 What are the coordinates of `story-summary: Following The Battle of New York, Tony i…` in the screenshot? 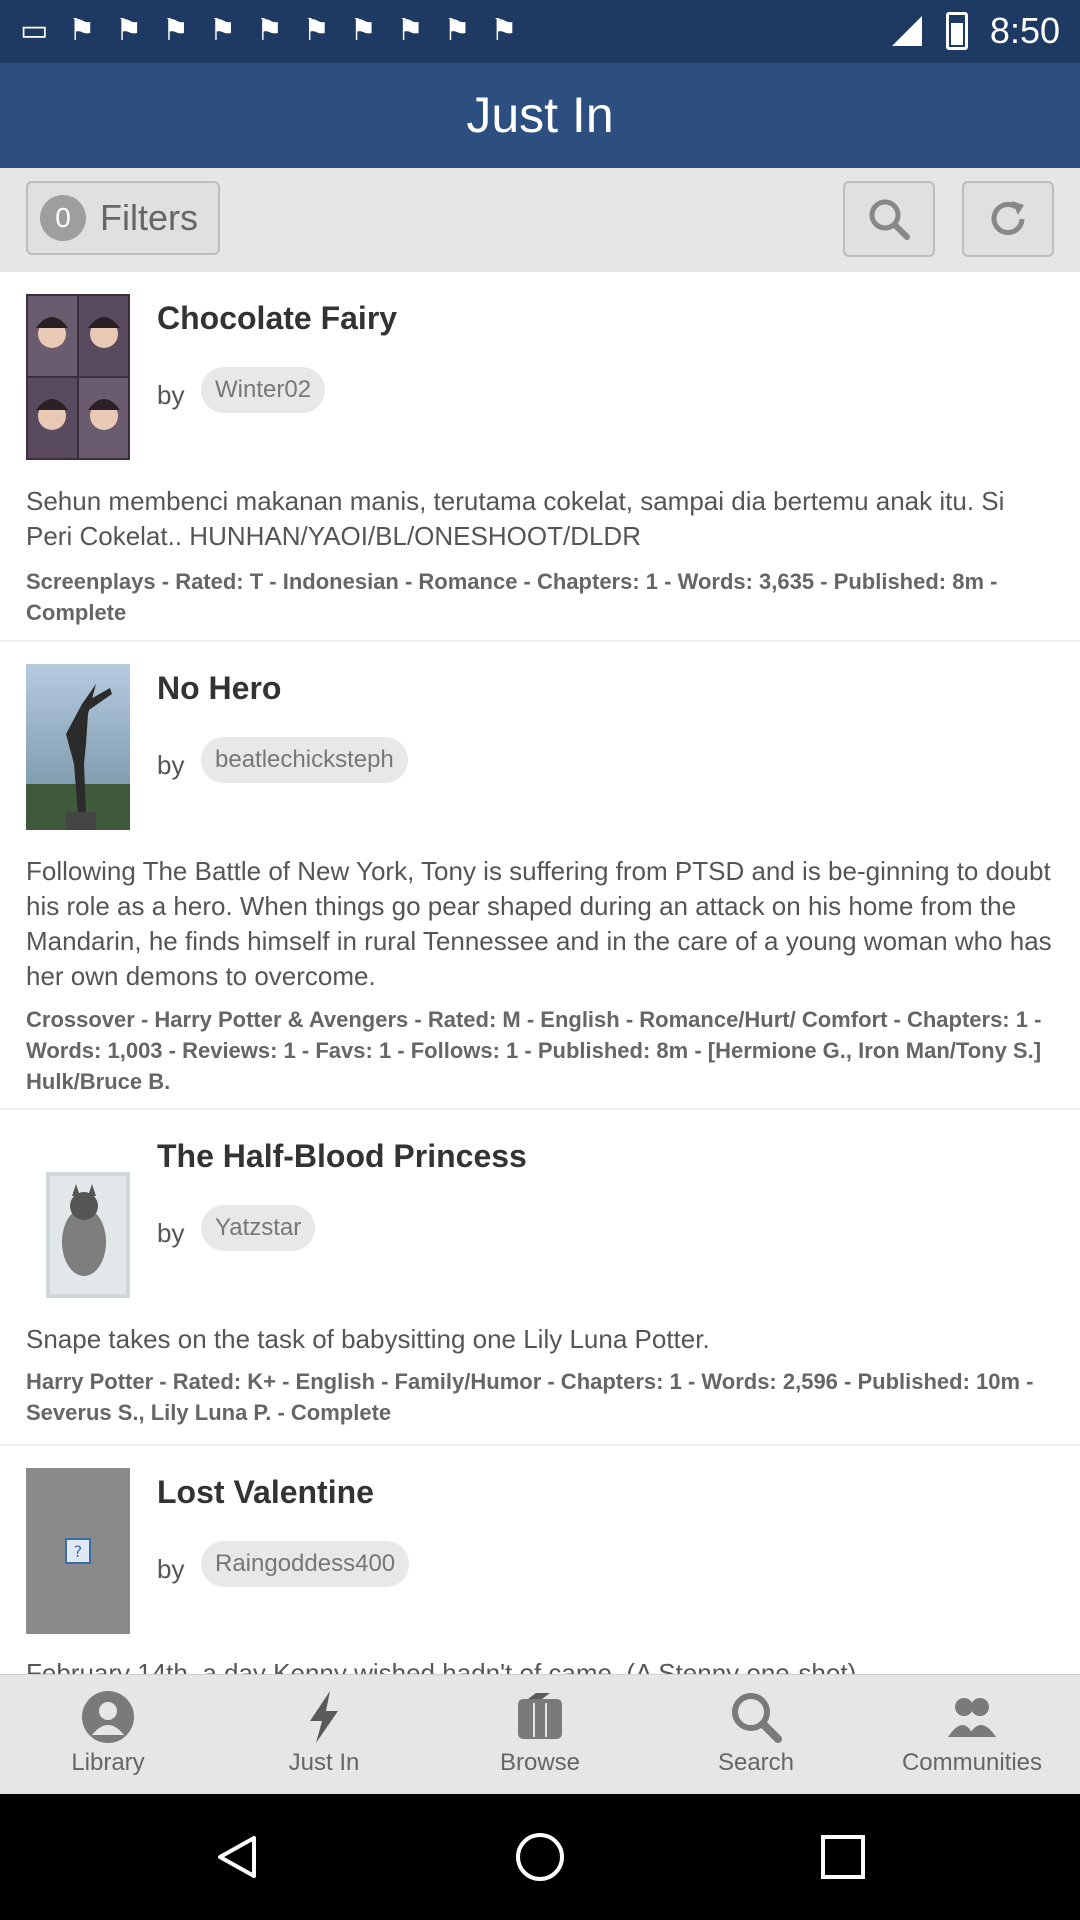 It's located at (539, 923).